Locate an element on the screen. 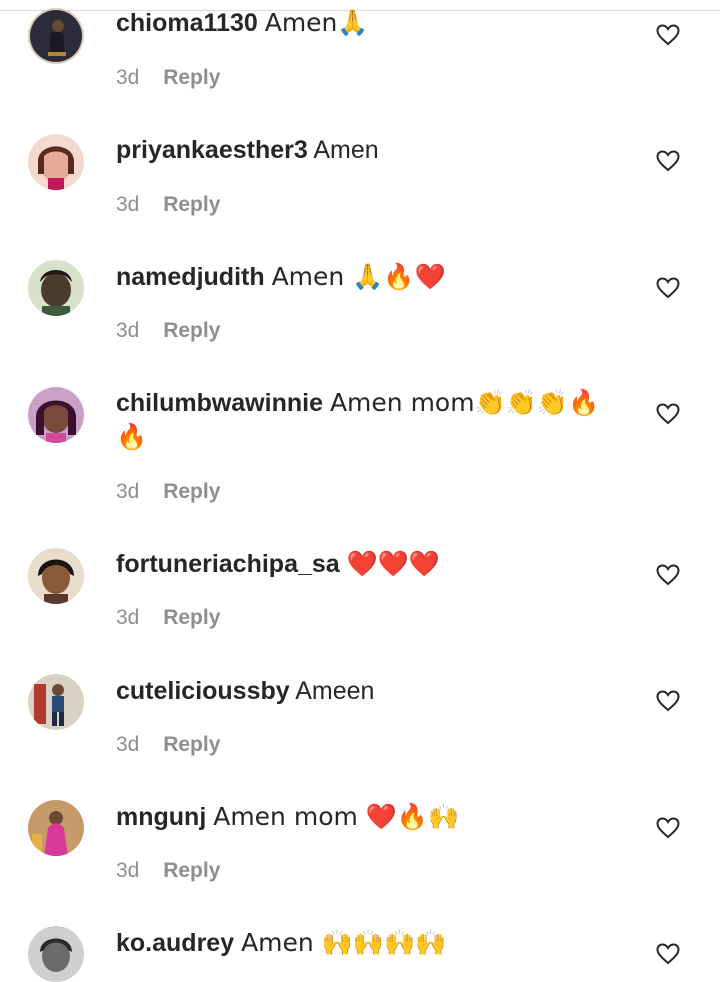 This screenshot has height=982, width=720. comment-text: ko.audrey Amen 🙌🙌🙌🙌 is located at coordinates (366, 943).